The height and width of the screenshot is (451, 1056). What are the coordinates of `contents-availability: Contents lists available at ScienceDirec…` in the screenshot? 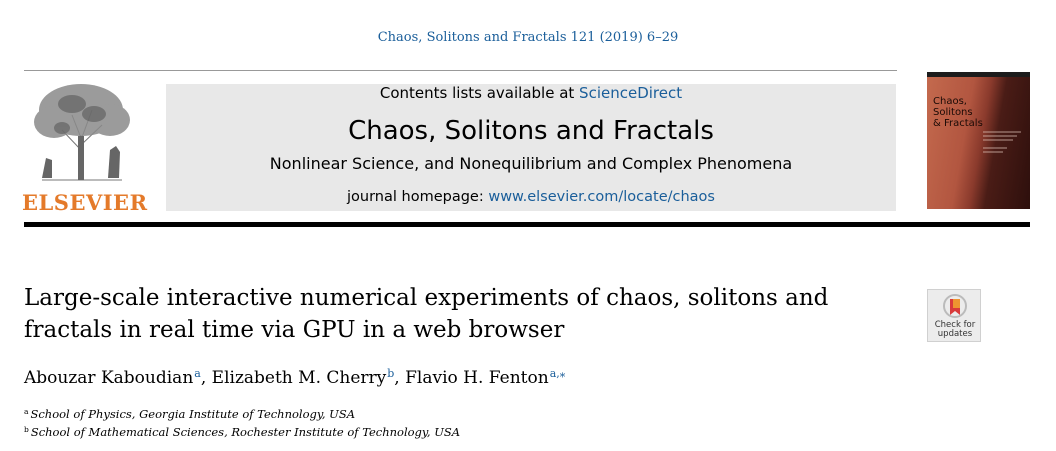 It's located at (528, 93).